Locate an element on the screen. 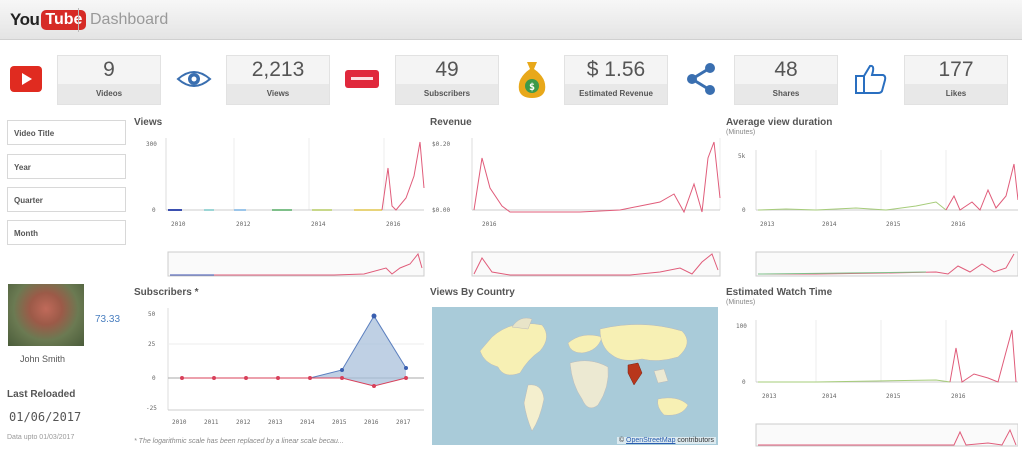 The width and height of the screenshot is (1022, 450). filter-video-title: Video Title is located at coordinates (66, 132).